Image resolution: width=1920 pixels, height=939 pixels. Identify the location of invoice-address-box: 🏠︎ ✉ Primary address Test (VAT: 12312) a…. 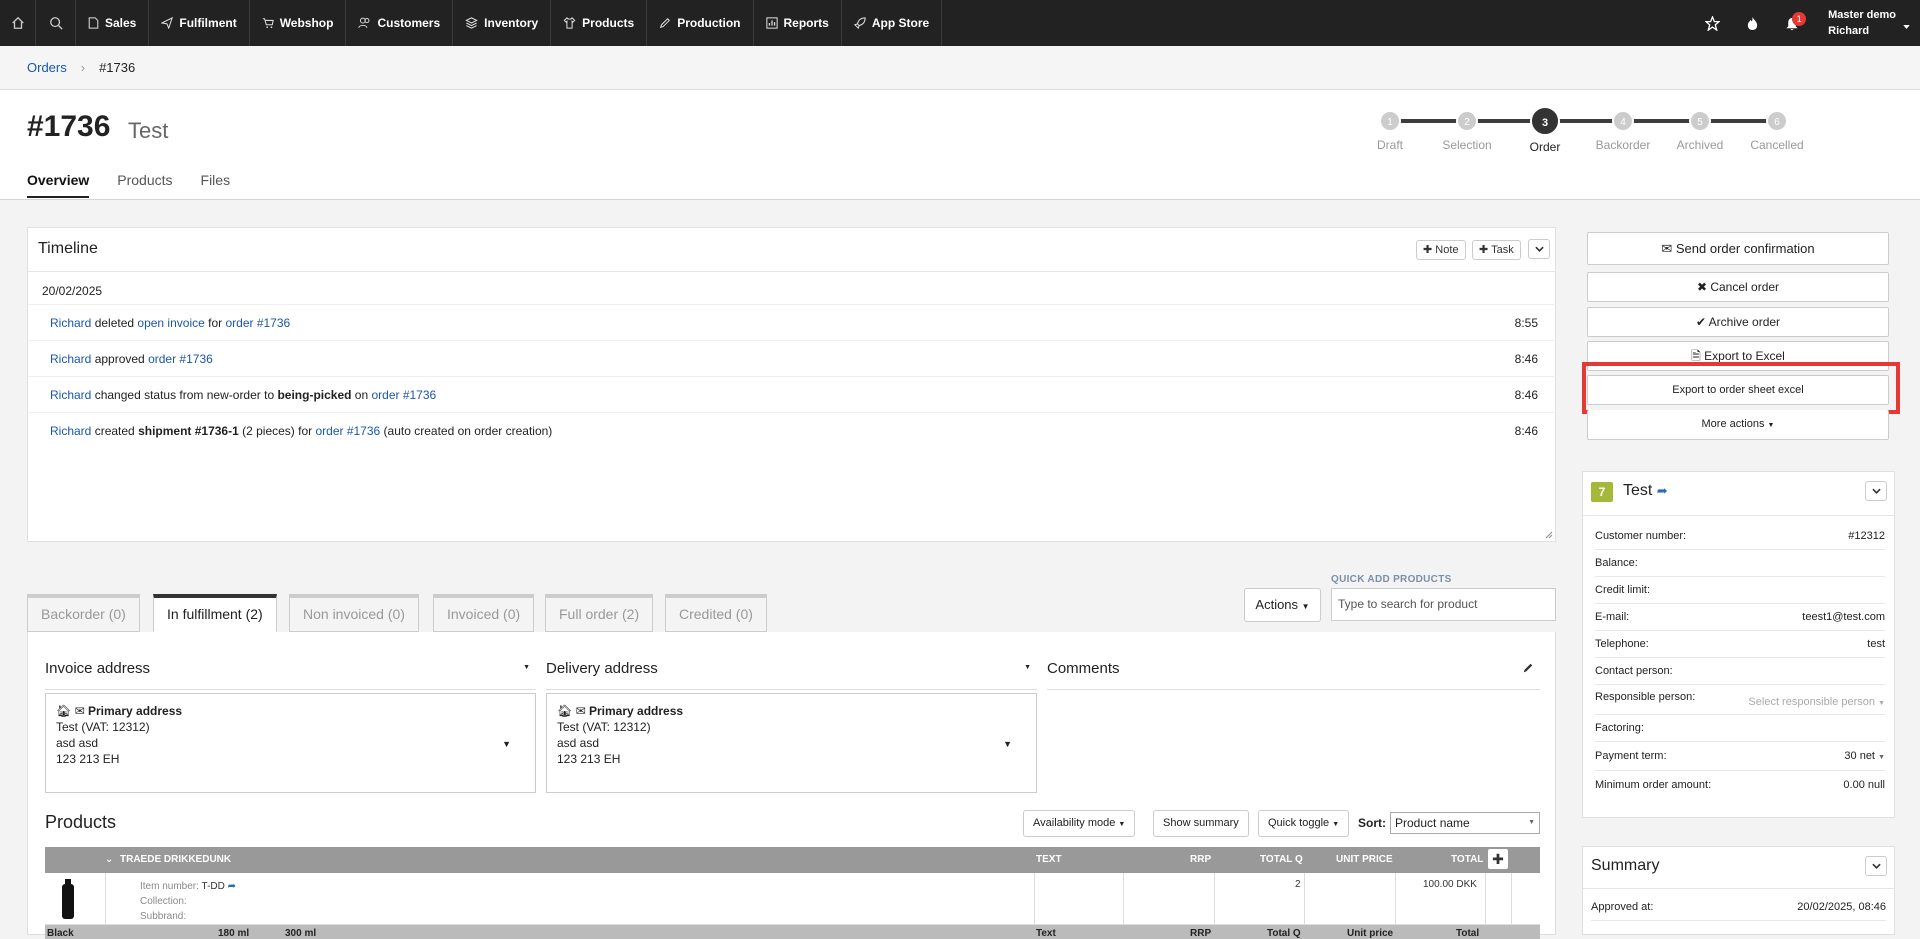
(290, 743).